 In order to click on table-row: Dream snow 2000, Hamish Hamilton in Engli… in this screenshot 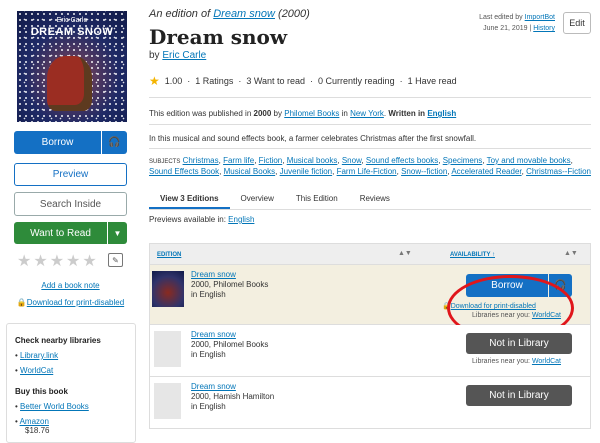, I will do `click(370, 403)`.